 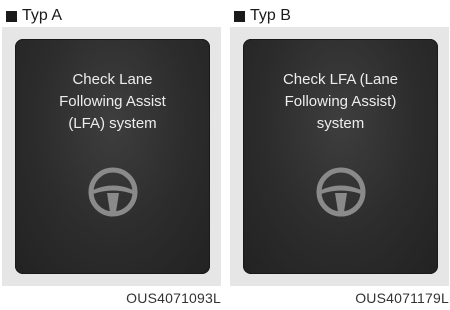 What do you see at coordinates (173, 298) in the screenshot?
I see `image-code: OUS4071093L` at bounding box center [173, 298].